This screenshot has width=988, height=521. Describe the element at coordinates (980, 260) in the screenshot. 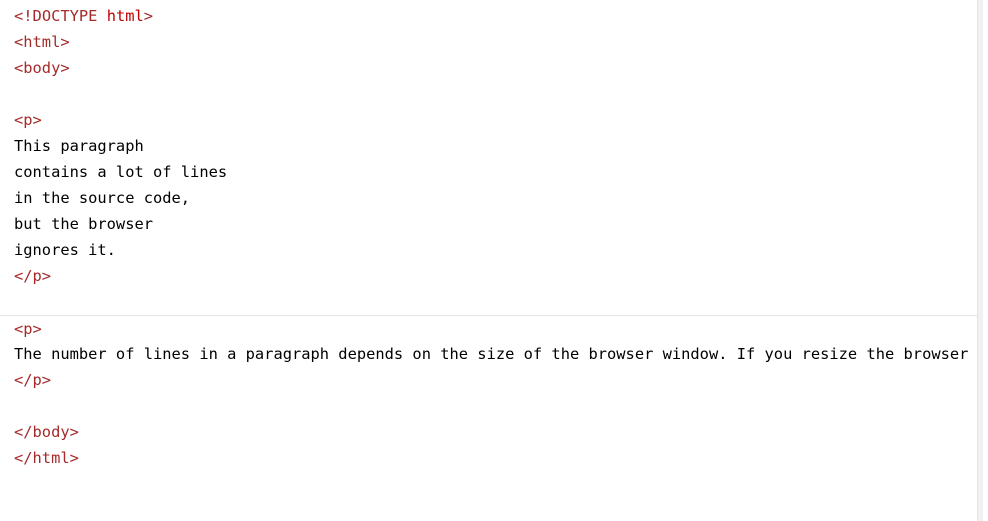

I see `vertical-scrollbar` at that location.